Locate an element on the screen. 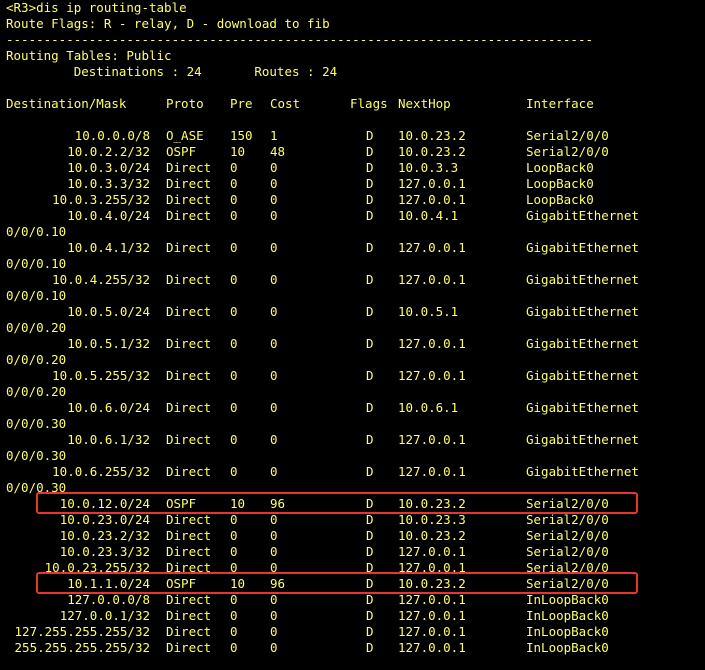 The width and height of the screenshot is (705, 670). route-destination: 10.0.0.0/8 is located at coordinates (112, 135).